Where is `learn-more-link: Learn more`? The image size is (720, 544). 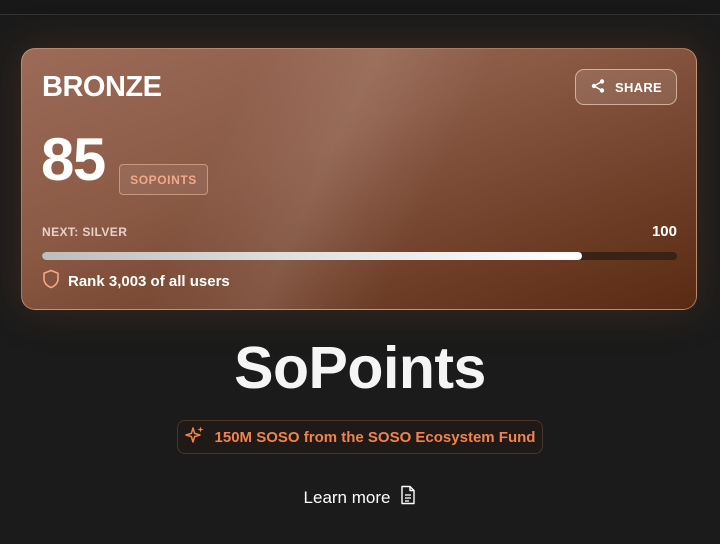 learn-more-link: Learn more is located at coordinates (360, 497).